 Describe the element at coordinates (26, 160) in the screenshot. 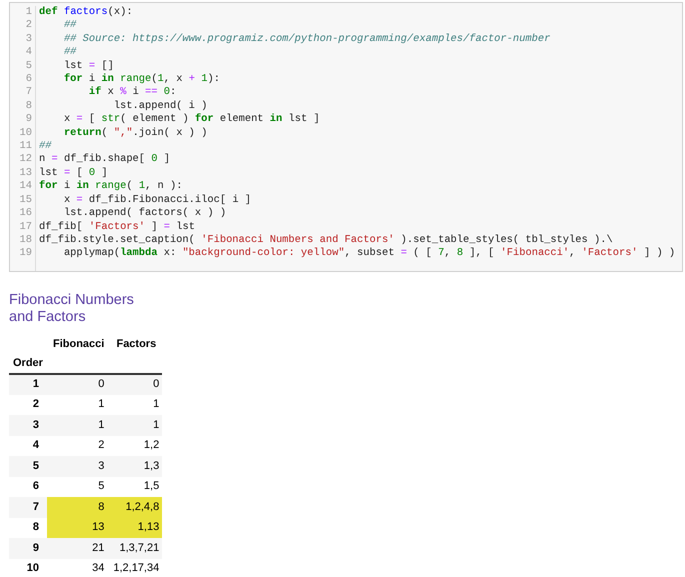

I see `line-number: 12` at that location.